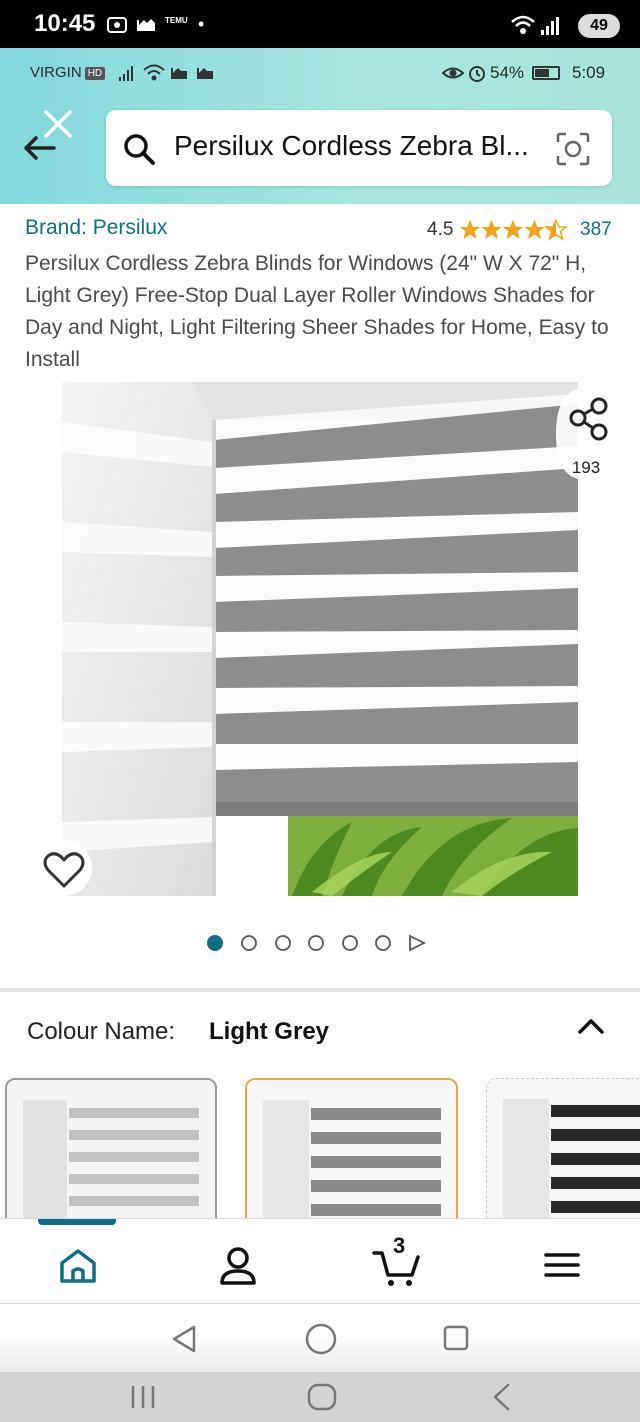 The image size is (640, 1422). Describe the element at coordinates (101, 1031) in the screenshot. I see `colour-label: Colour Name:` at that location.